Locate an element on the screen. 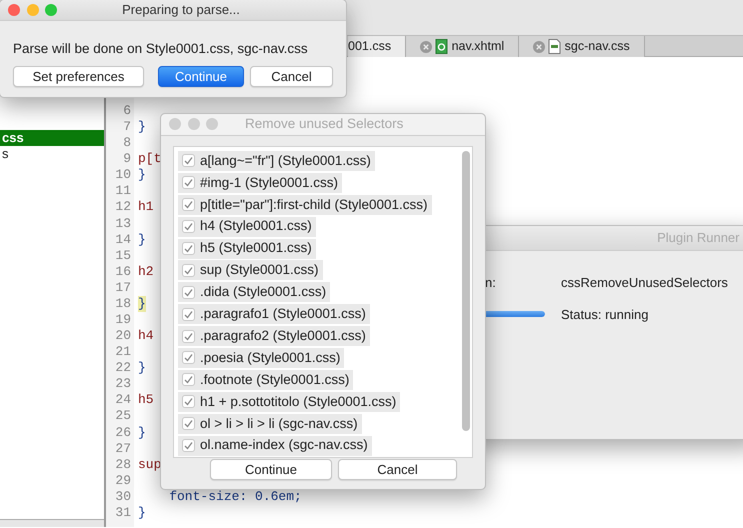  line-number: 27 is located at coordinates (122, 448).